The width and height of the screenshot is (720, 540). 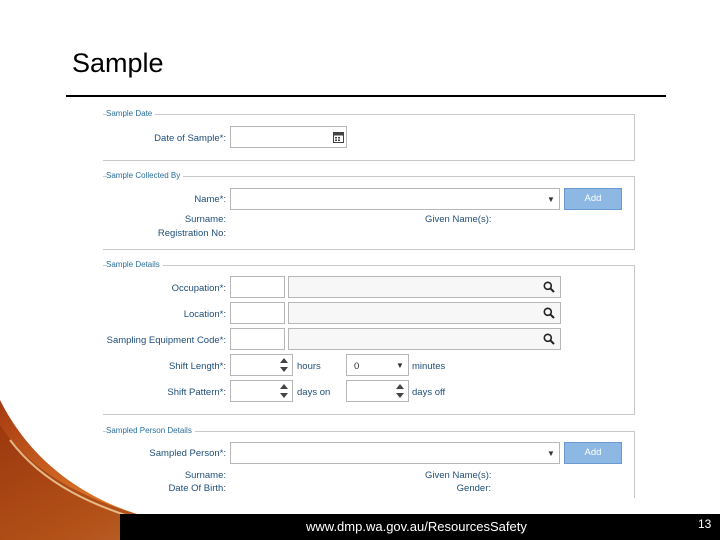 I want to click on add-collector-button: Add, so click(x=593, y=199).